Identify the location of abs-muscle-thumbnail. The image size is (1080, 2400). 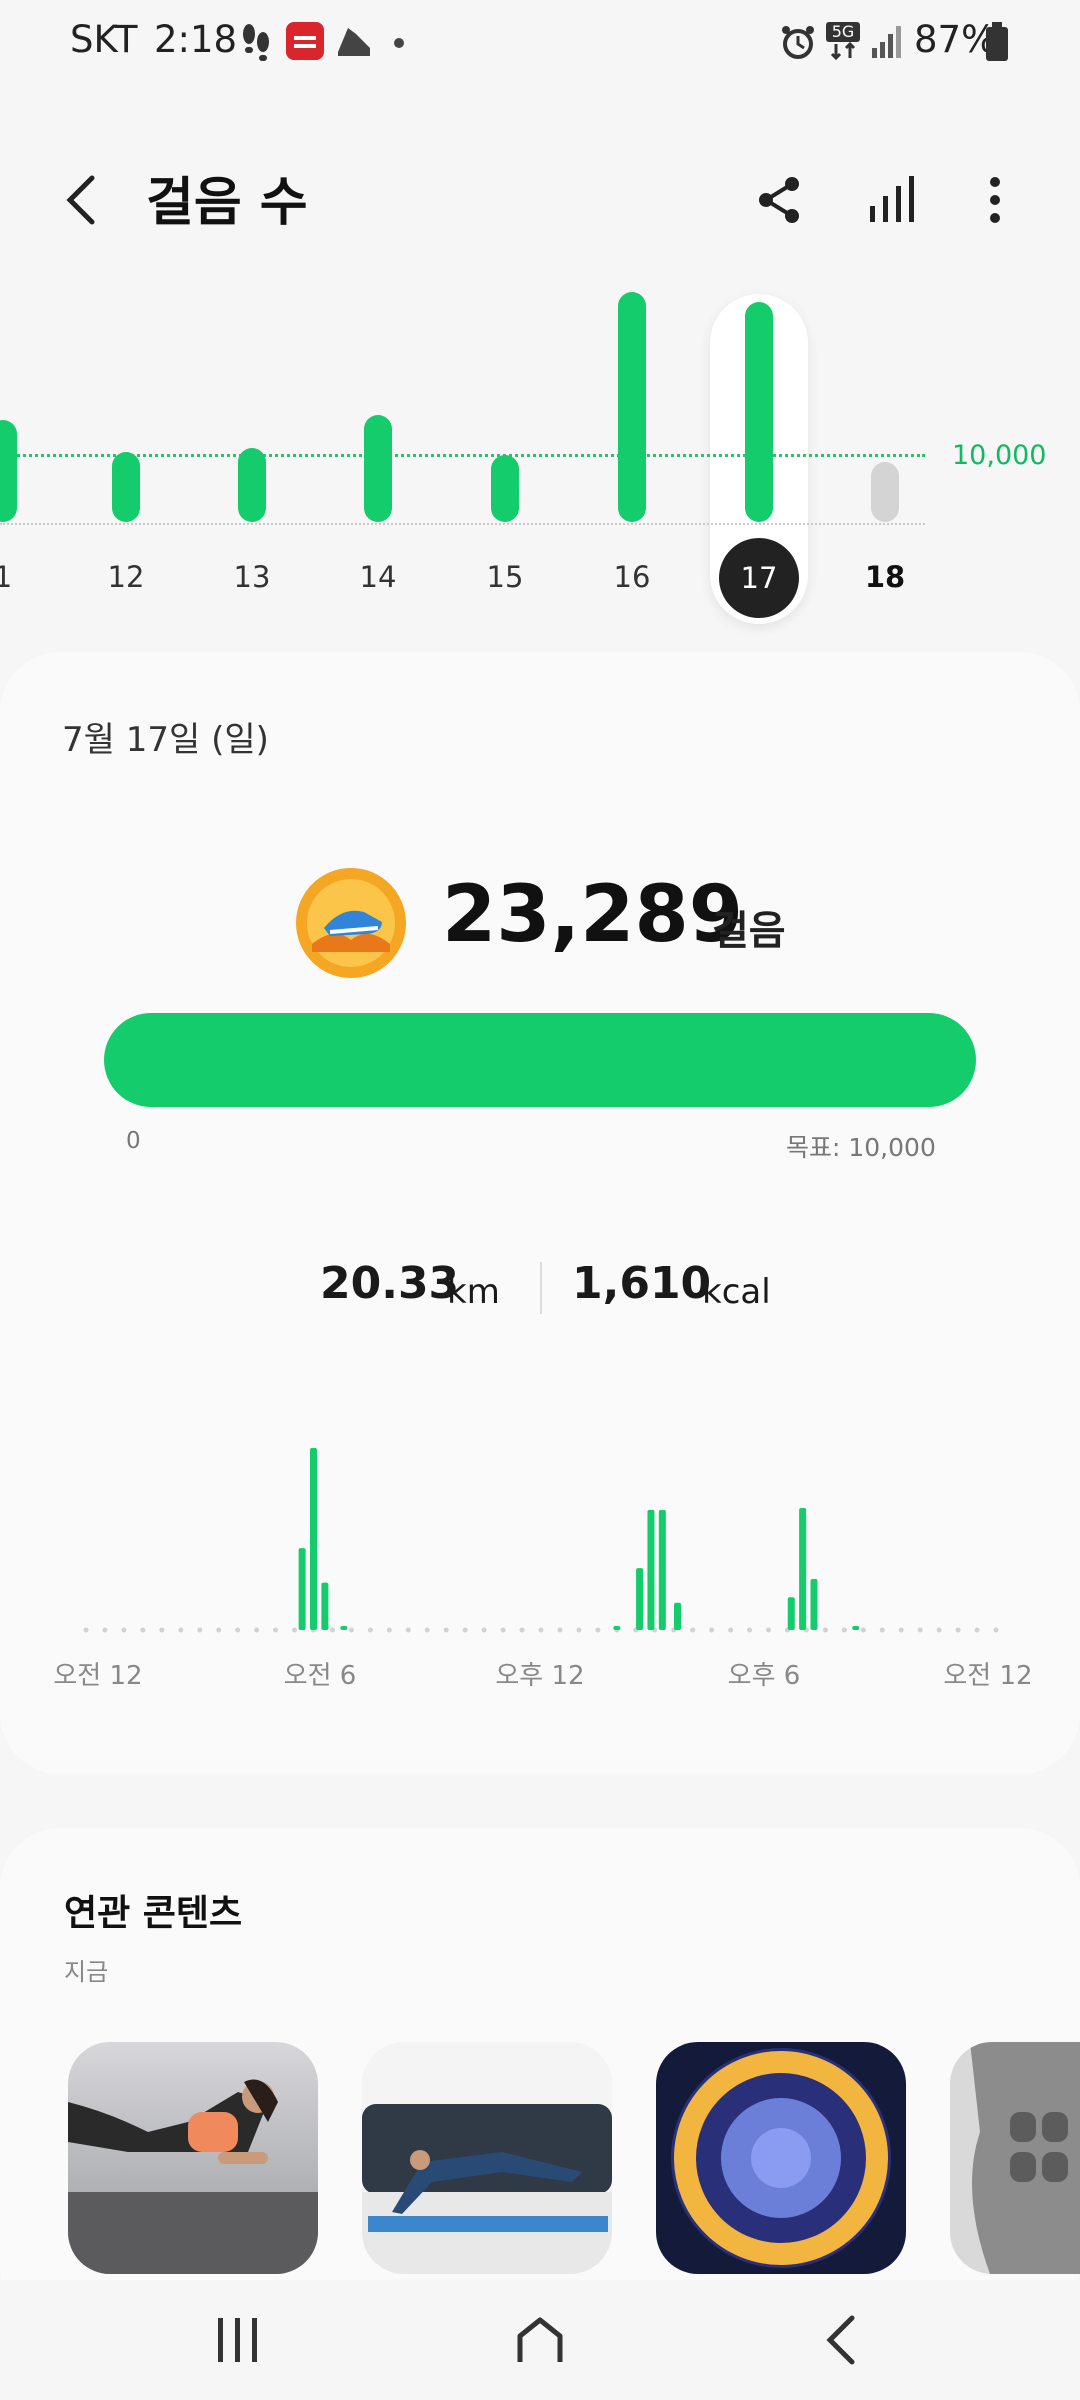
(1015, 2158).